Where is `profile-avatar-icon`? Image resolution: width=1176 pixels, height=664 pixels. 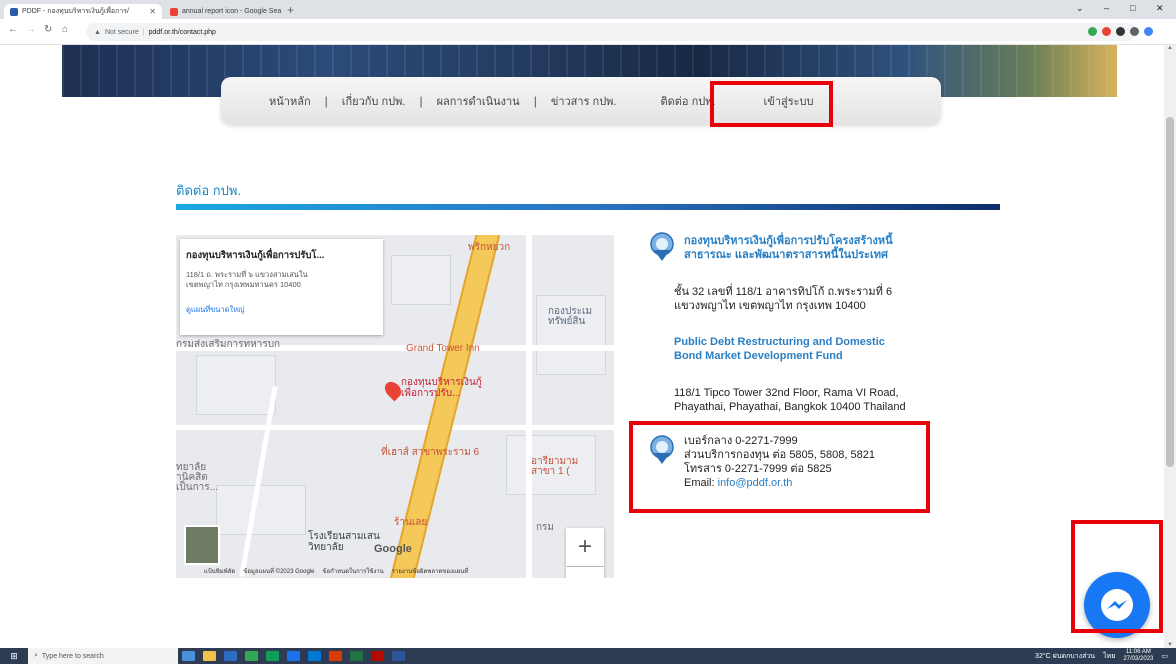
profile-avatar-icon is located at coordinates (1148, 31).